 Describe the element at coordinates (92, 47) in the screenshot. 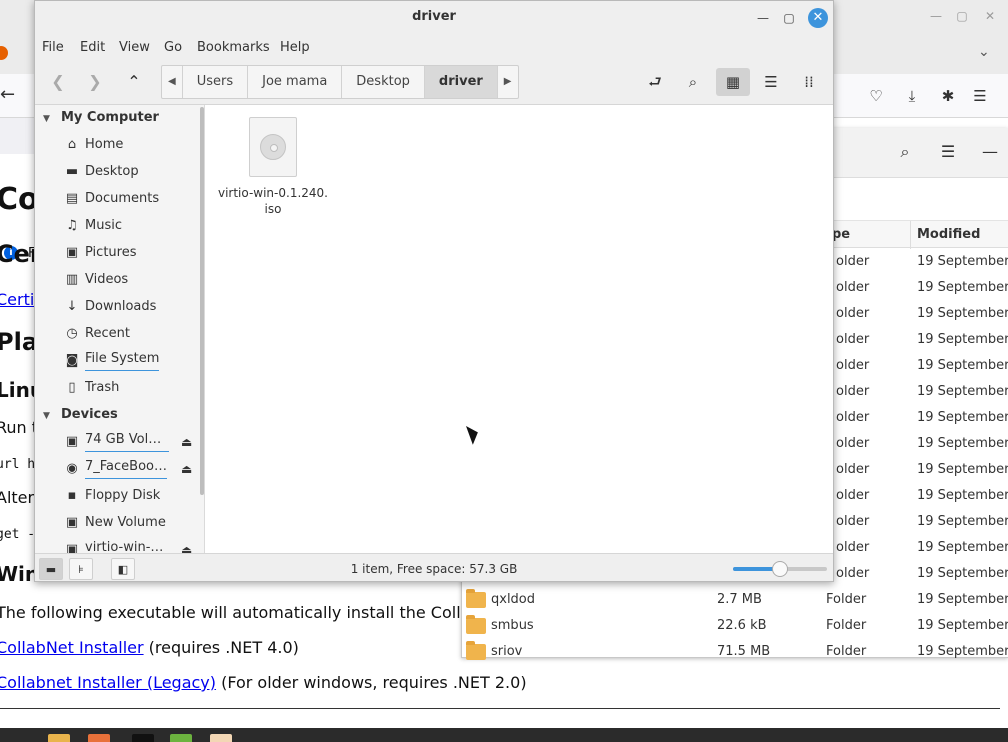

I see `menu-edit: Edit` at that location.